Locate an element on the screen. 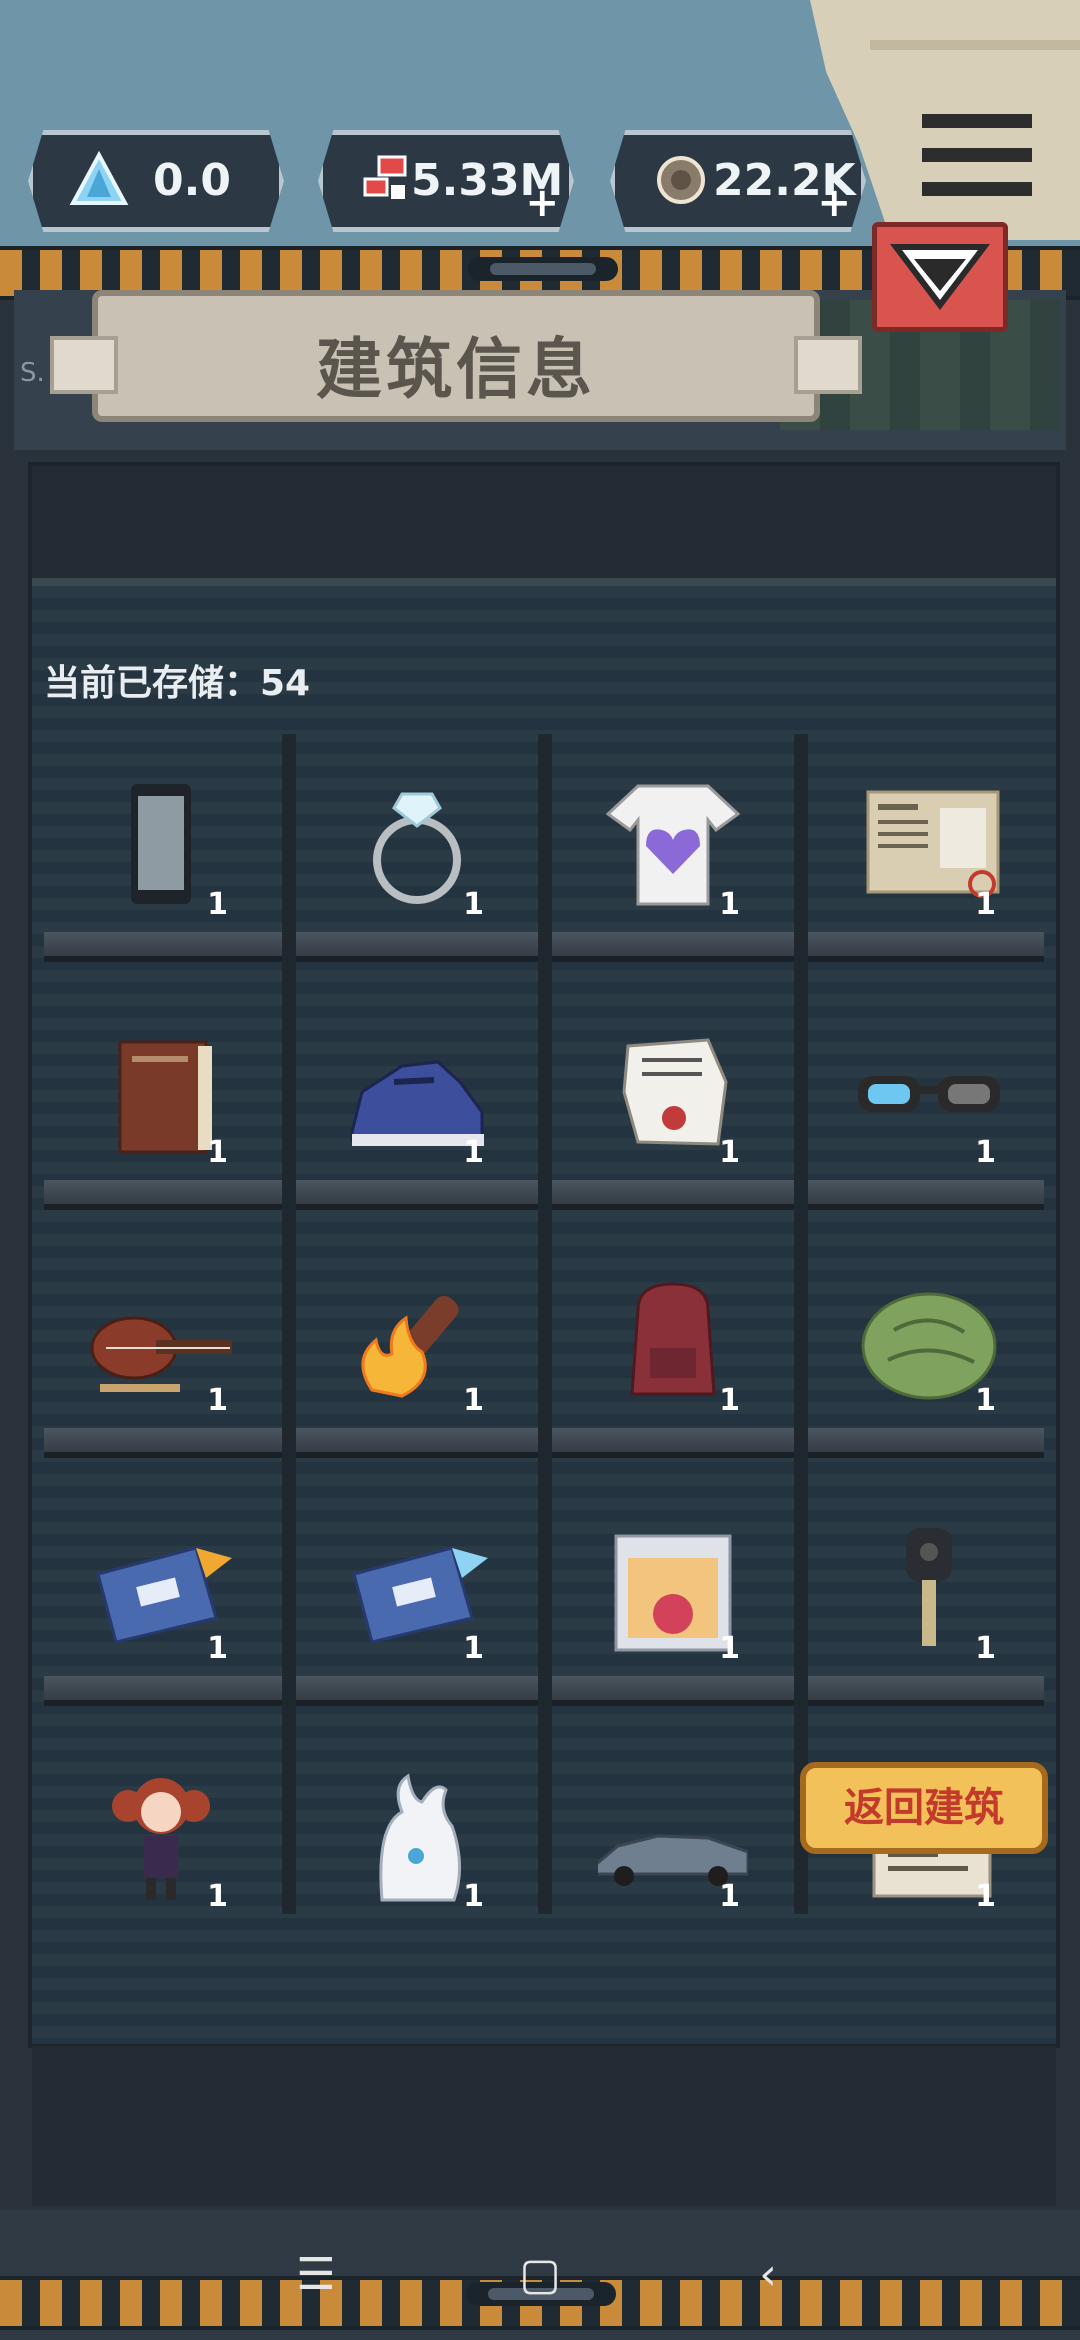 The height and width of the screenshot is (2340, 1080). triangle-down-icon is located at coordinates (940, 277).